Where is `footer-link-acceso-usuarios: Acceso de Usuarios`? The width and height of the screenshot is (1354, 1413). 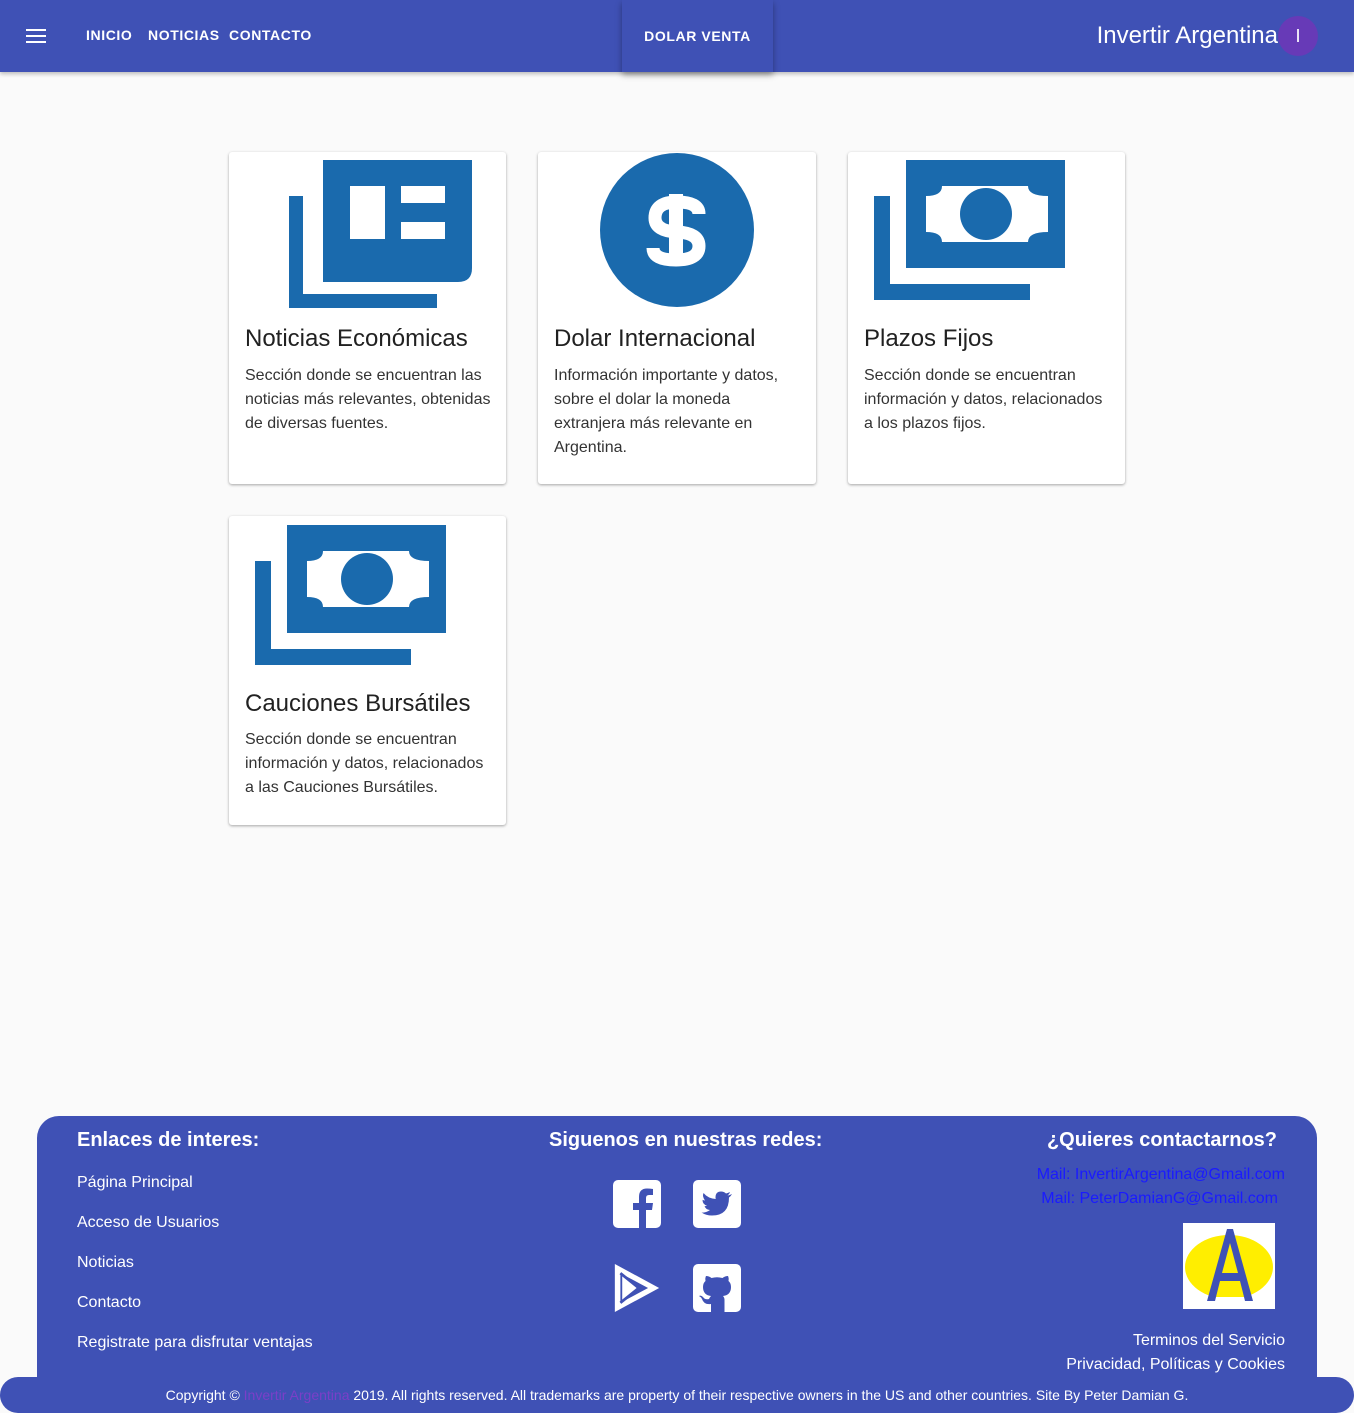 footer-link-acceso-usuarios: Acceso de Usuarios is located at coordinates (148, 1223).